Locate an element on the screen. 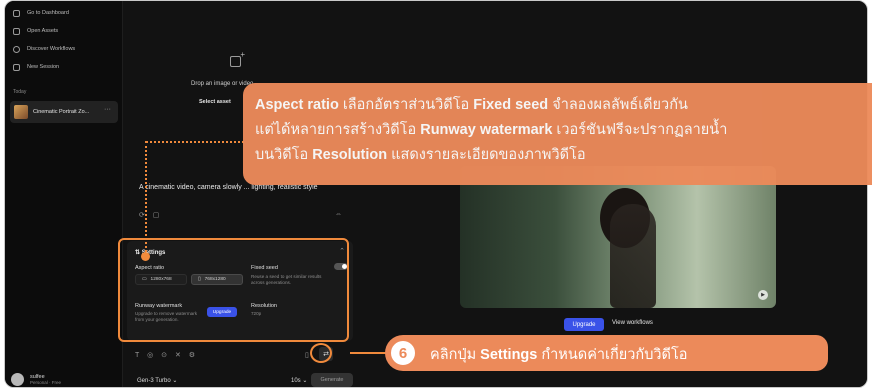 Image resolution: width=872 pixels, height=392 pixels. nav-dashboard-label: Go to Dashboard is located at coordinates (48, 13).